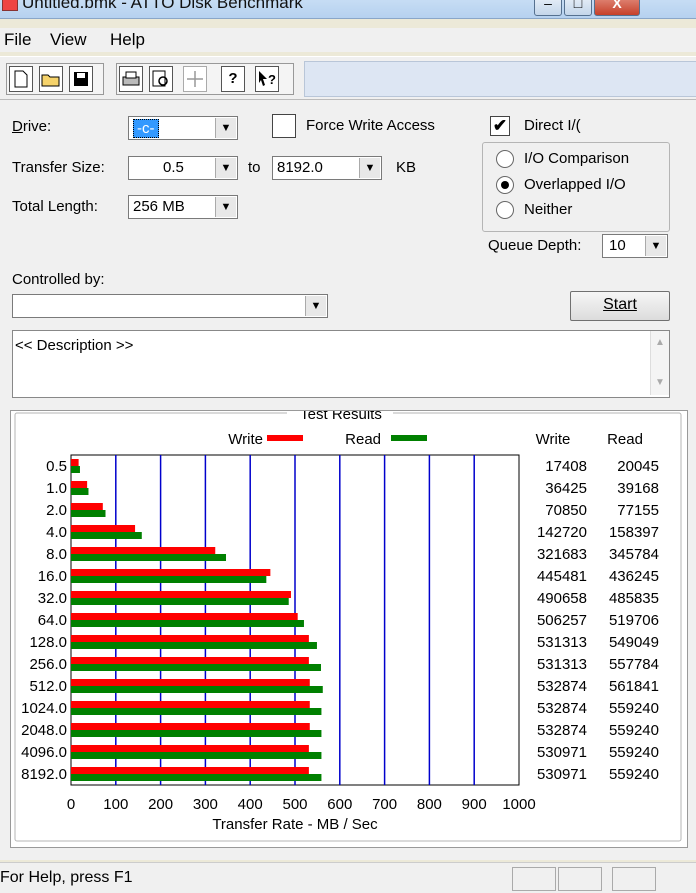  What do you see at coordinates (183, 128) in the screenshot?
I see `drive-select: -c- ▼` at bounding box center [183, 128].